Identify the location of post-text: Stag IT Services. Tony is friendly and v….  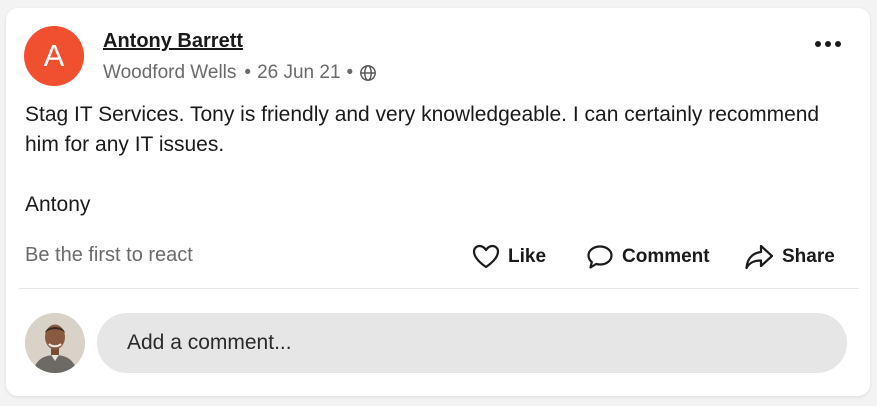
(422, 129).